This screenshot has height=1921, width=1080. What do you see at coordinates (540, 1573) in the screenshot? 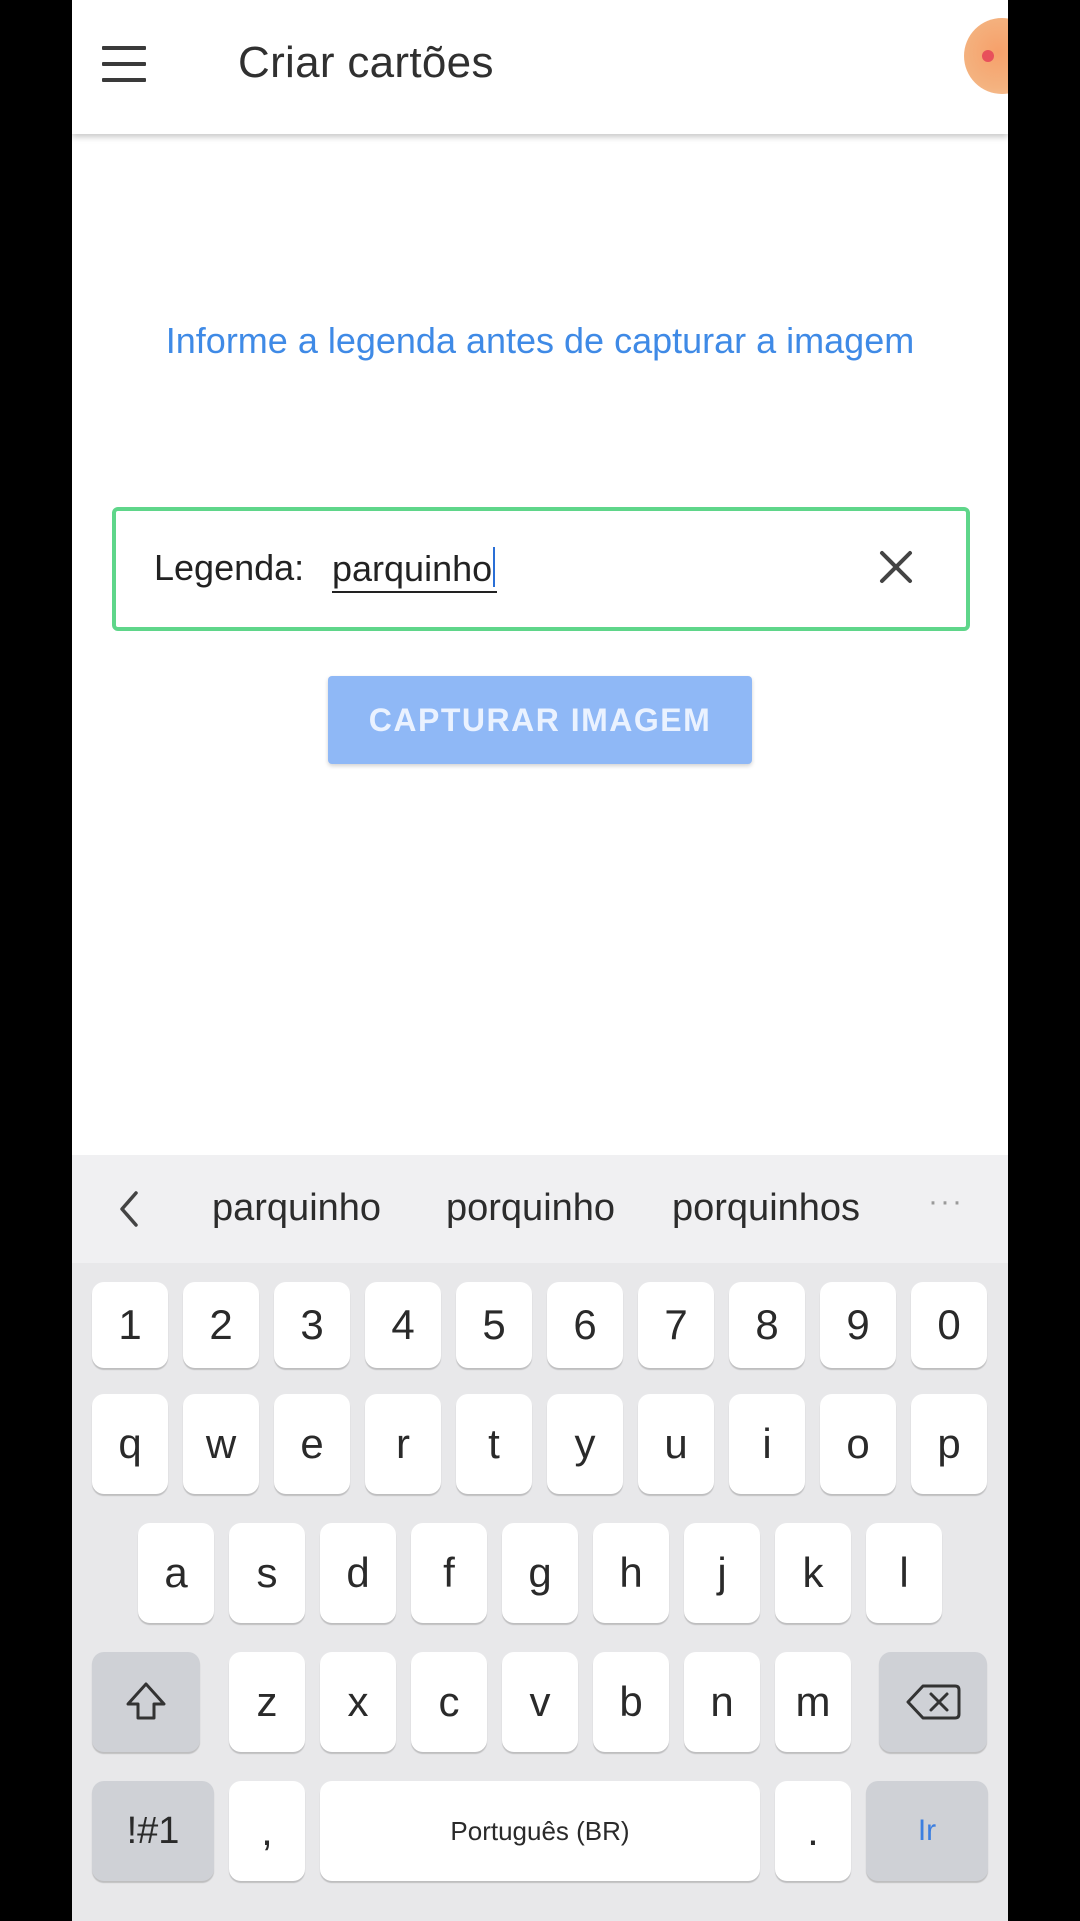
I see `key-g: g` at bounding box center [540, 1573].